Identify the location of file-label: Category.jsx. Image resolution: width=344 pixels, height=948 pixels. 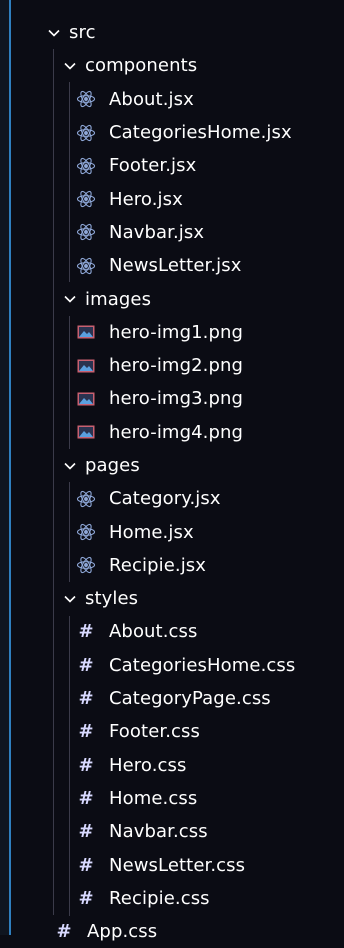
(165, 499).